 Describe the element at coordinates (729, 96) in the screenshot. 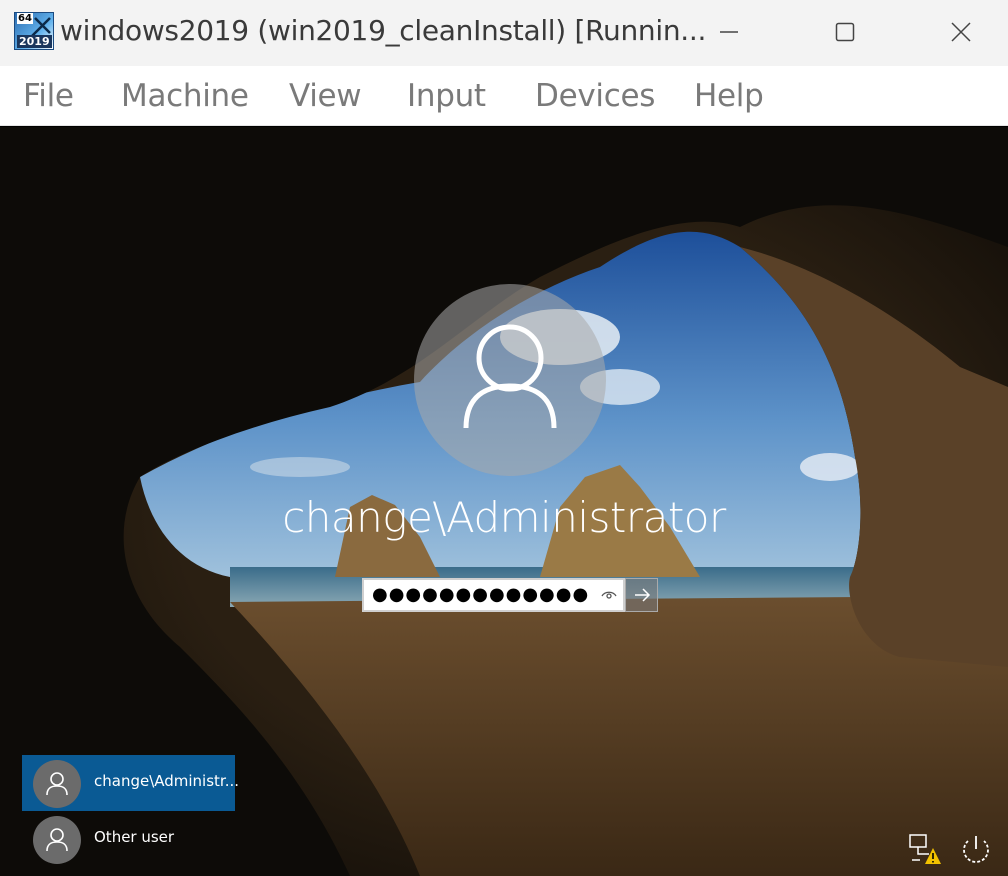

I see `menu-help: Help` at that location.